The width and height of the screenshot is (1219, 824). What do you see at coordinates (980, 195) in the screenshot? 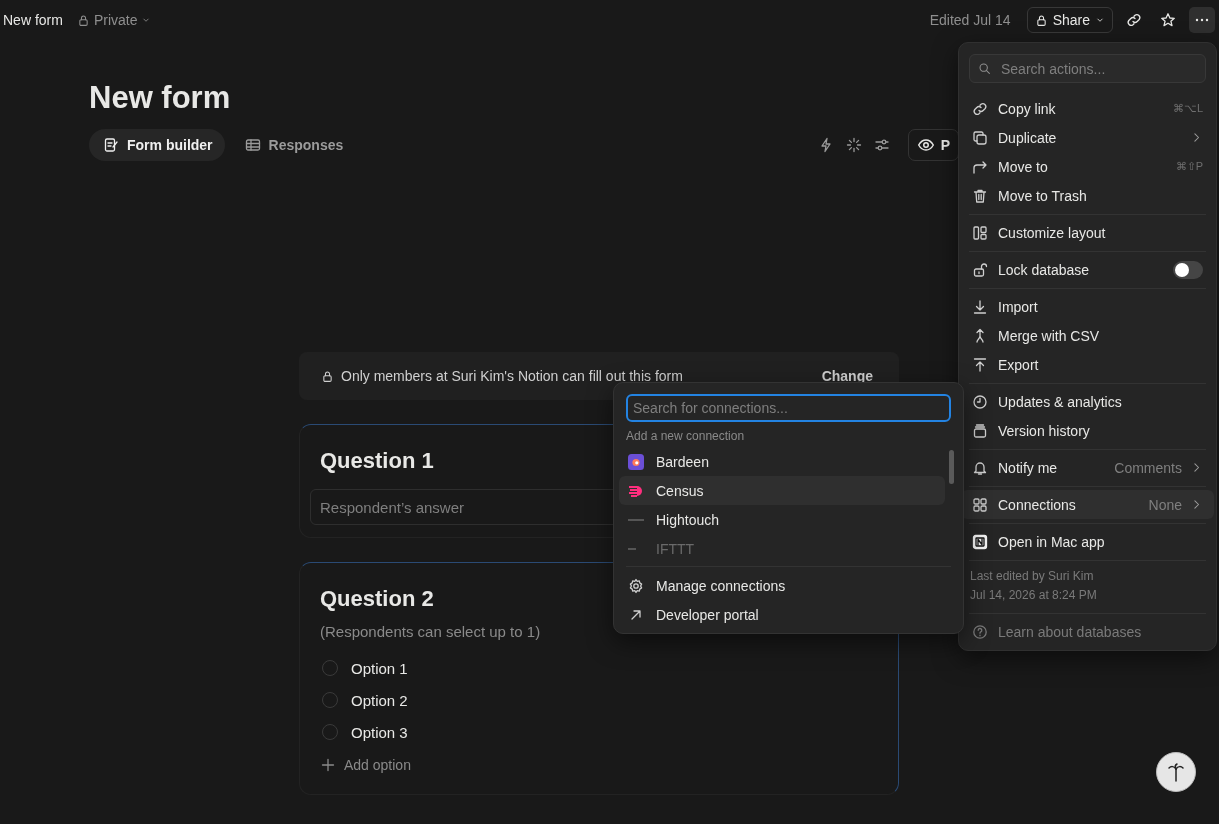
I see `trash-icon` at bounding box center [980, 195].